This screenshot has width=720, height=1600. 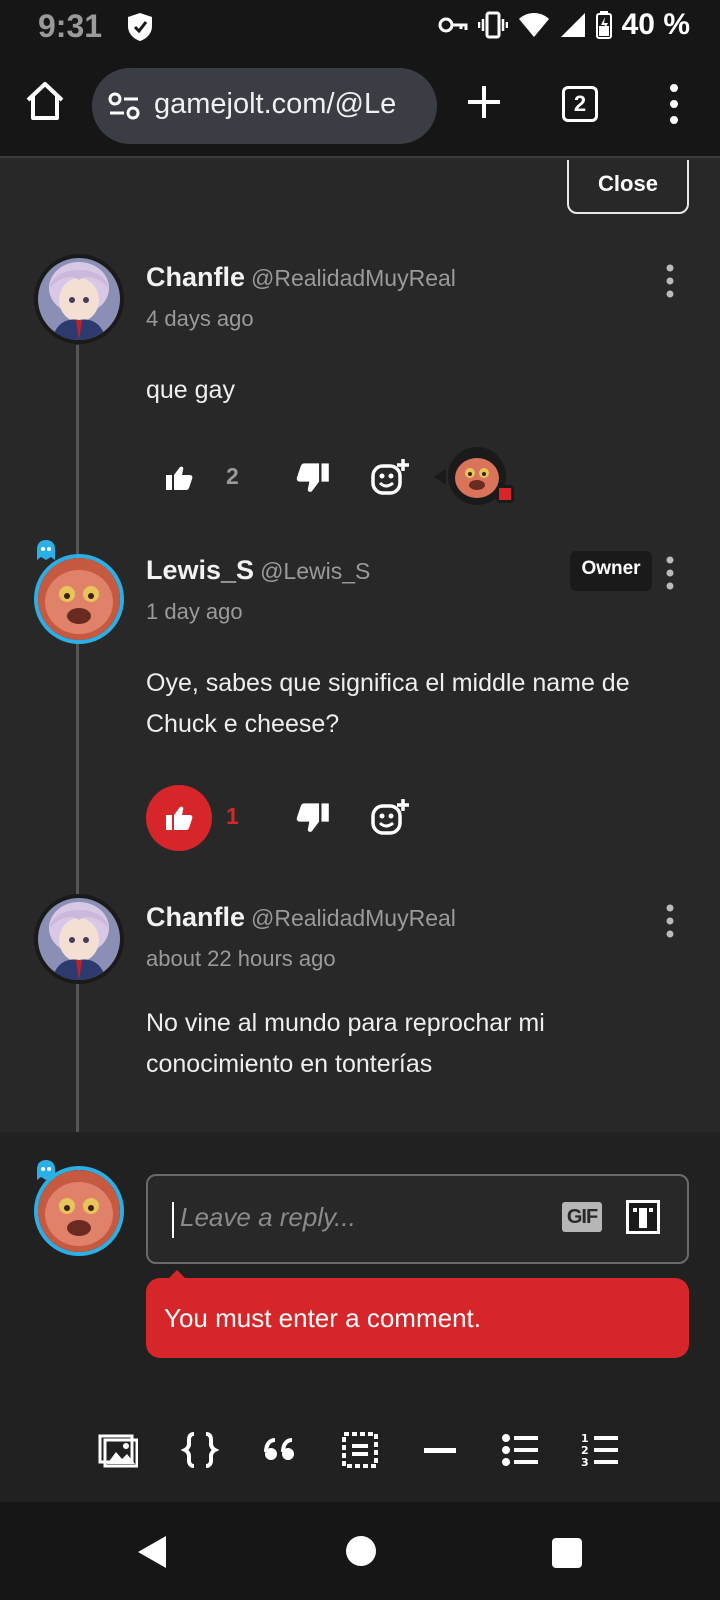 What do you see at coordinates (585, 1462) in the screenshot?
I see `svg-text: 3` at bounding box center [585, 1462].